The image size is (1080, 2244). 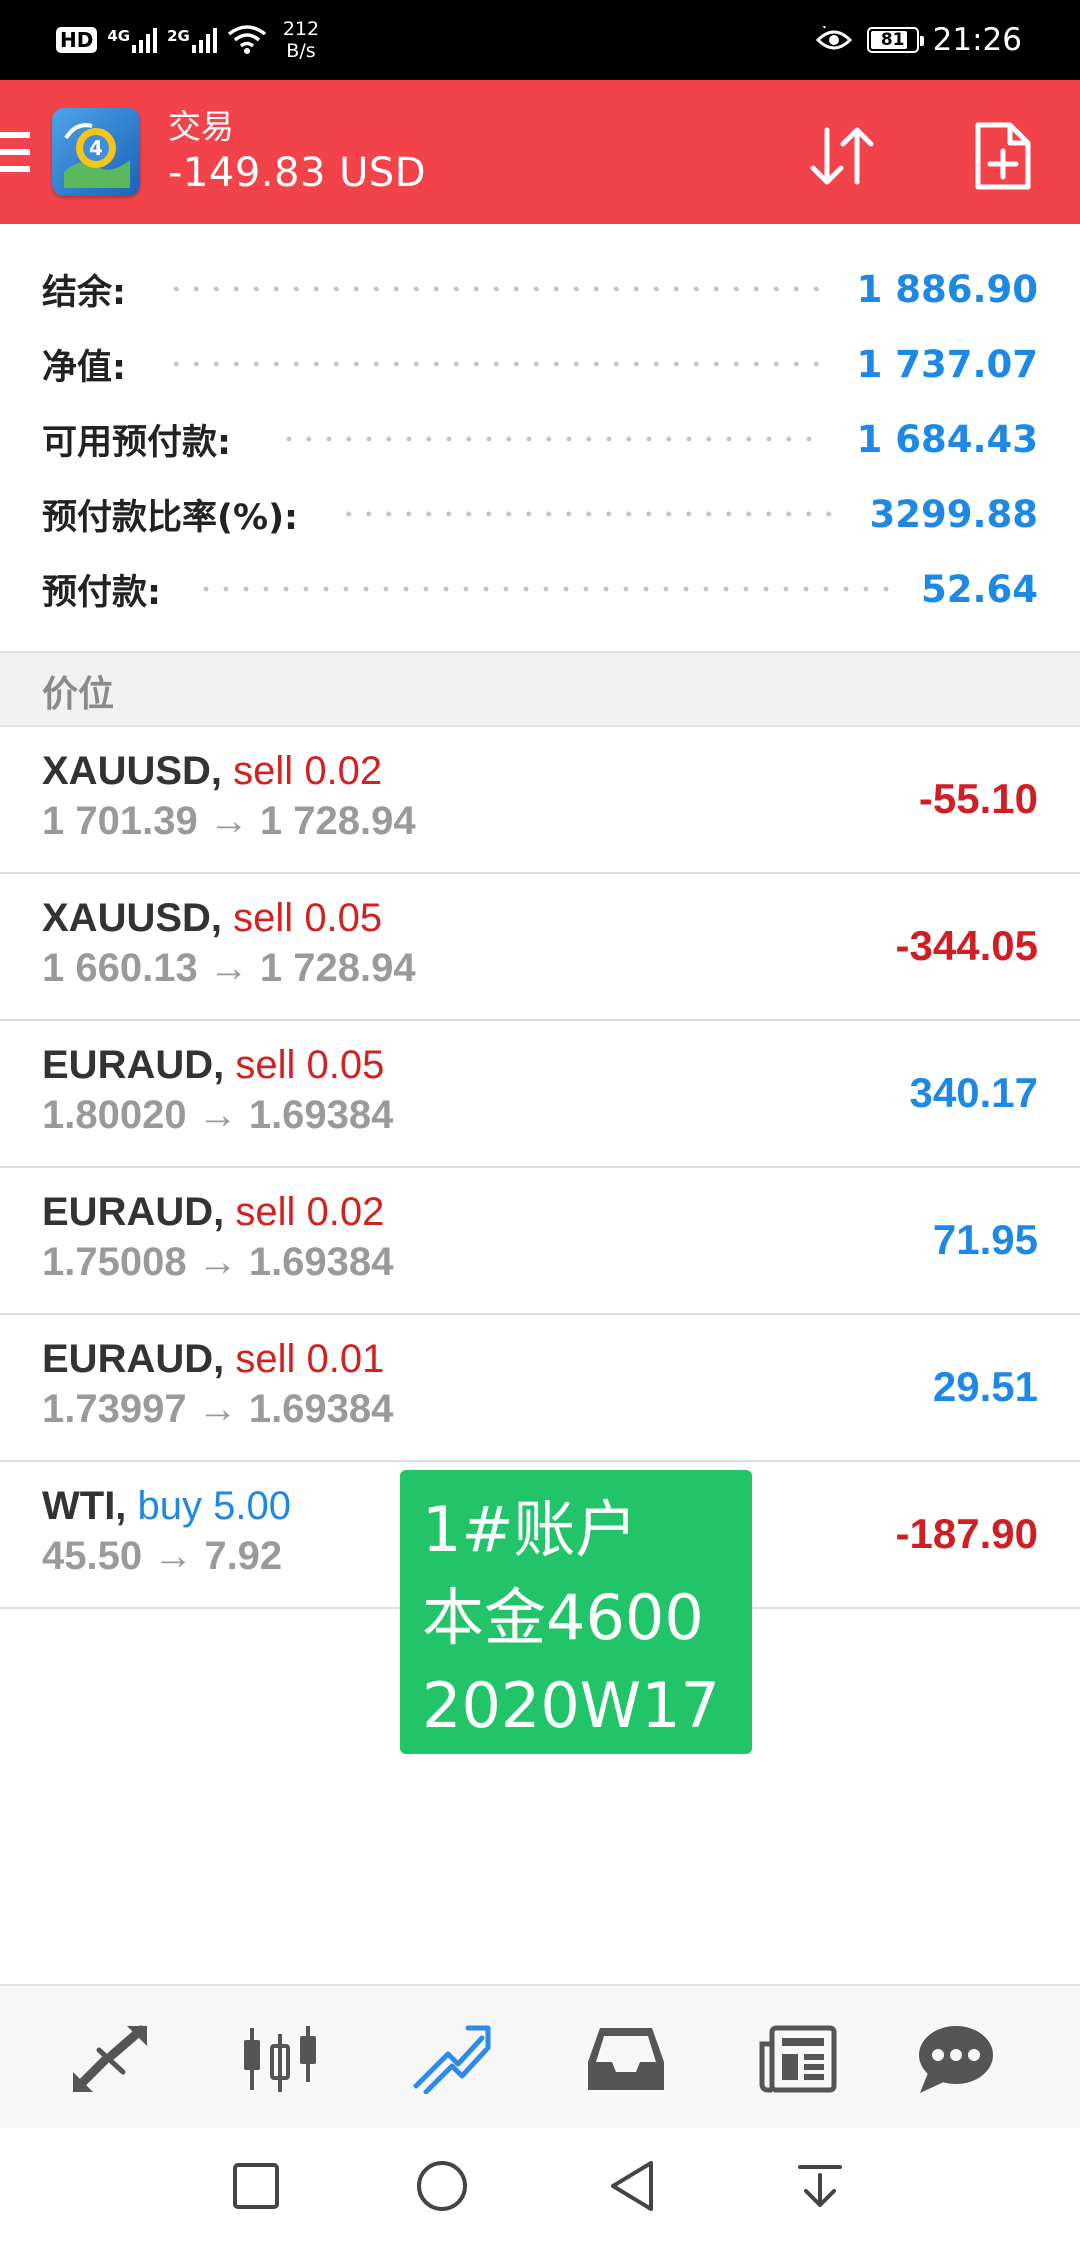 I want to click on quotes-icon, so click(x=110, y=2058).